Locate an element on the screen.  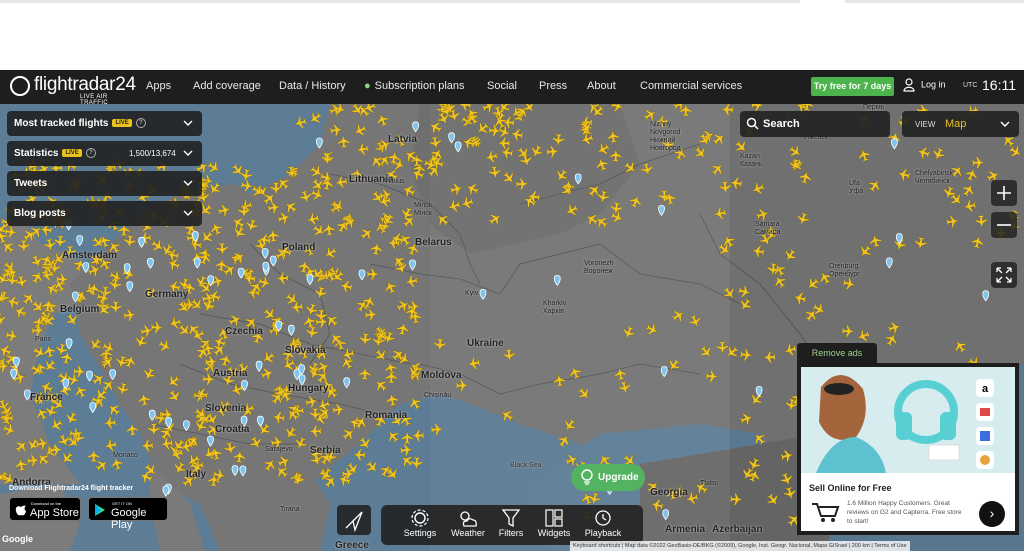
blog-posts-panel: Blog posts is located at coordinates (104, 213).